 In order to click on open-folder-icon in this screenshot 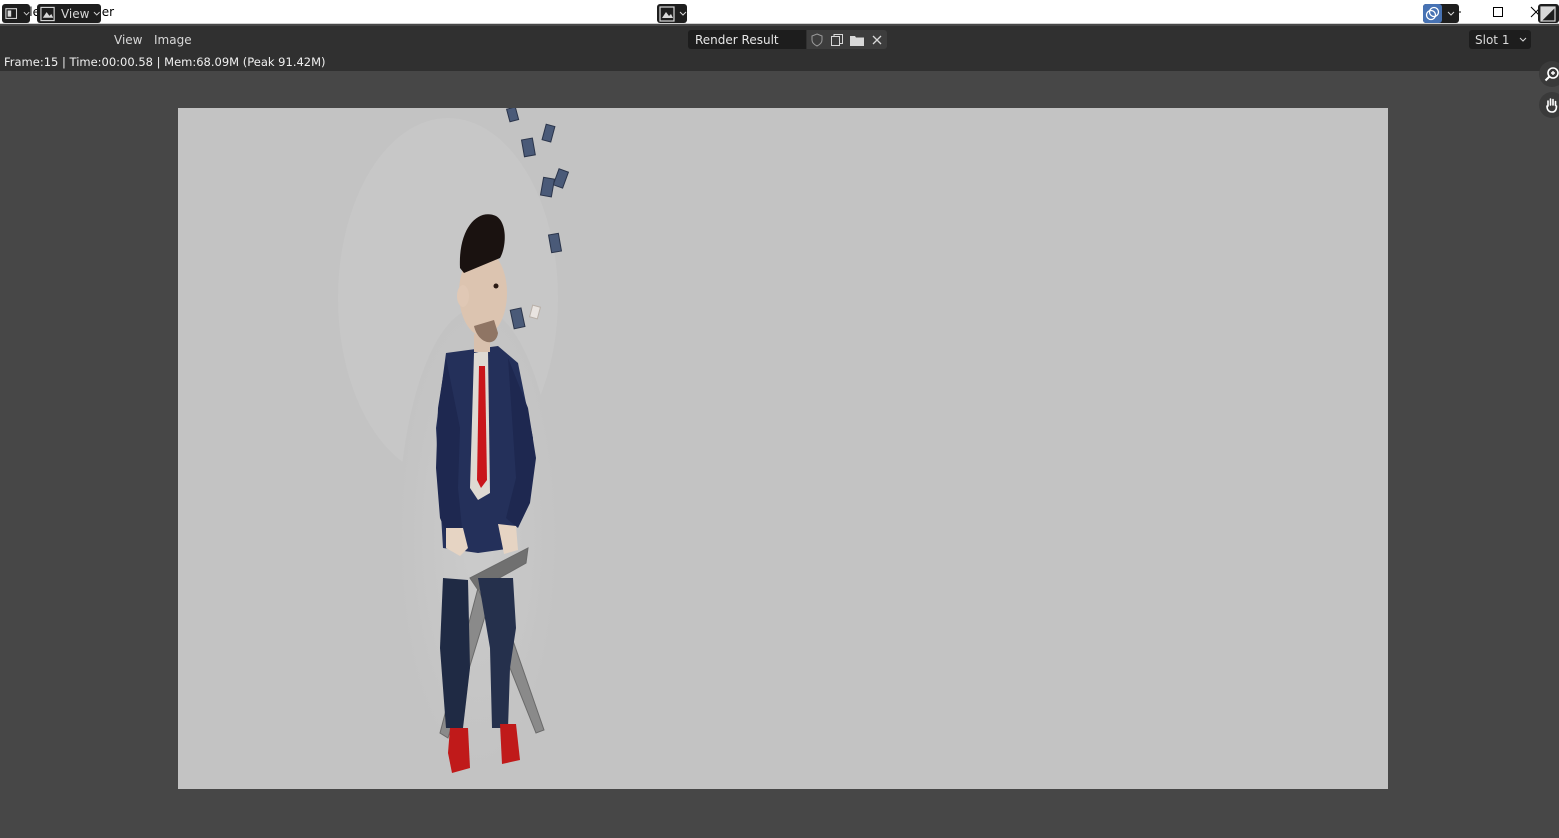, I will do `click(857, 40)`.